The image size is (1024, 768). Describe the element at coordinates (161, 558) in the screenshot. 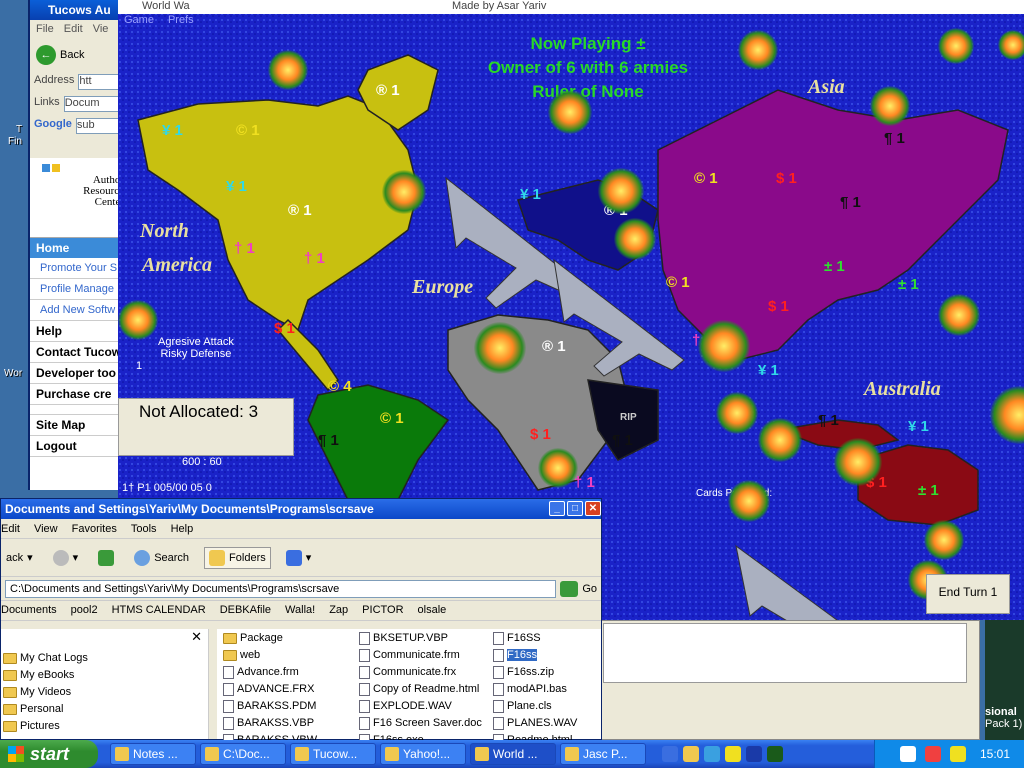

I see `search-button: Search` at that location.